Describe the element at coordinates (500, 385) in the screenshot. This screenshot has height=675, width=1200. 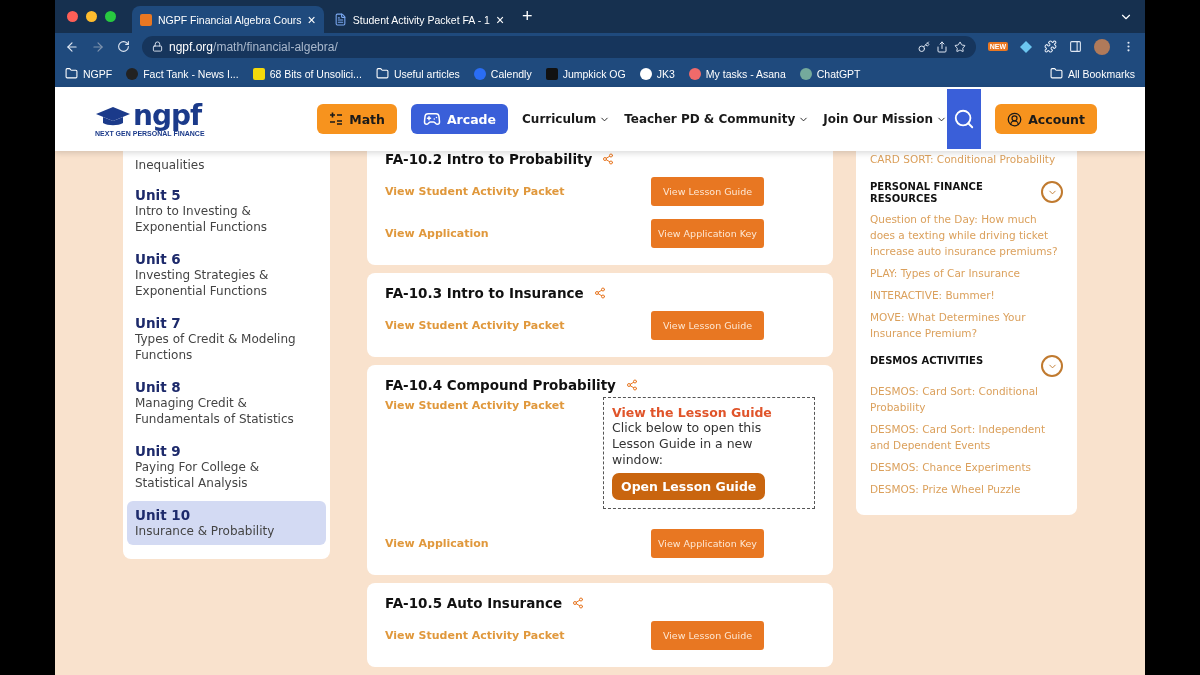
I see `lesson-title: FA-10.4 Compound Probability` at that location.